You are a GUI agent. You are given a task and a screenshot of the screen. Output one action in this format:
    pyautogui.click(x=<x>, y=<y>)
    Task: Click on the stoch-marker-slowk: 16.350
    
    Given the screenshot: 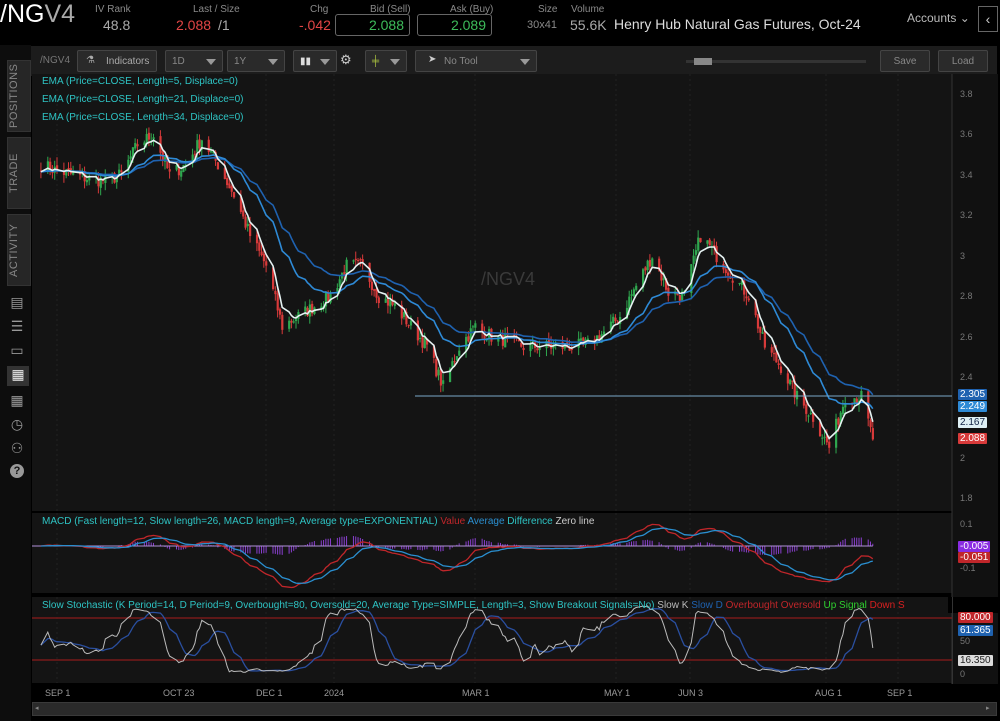 What is the action you would take?
    pyautogui.click(x=975, y=660)
    